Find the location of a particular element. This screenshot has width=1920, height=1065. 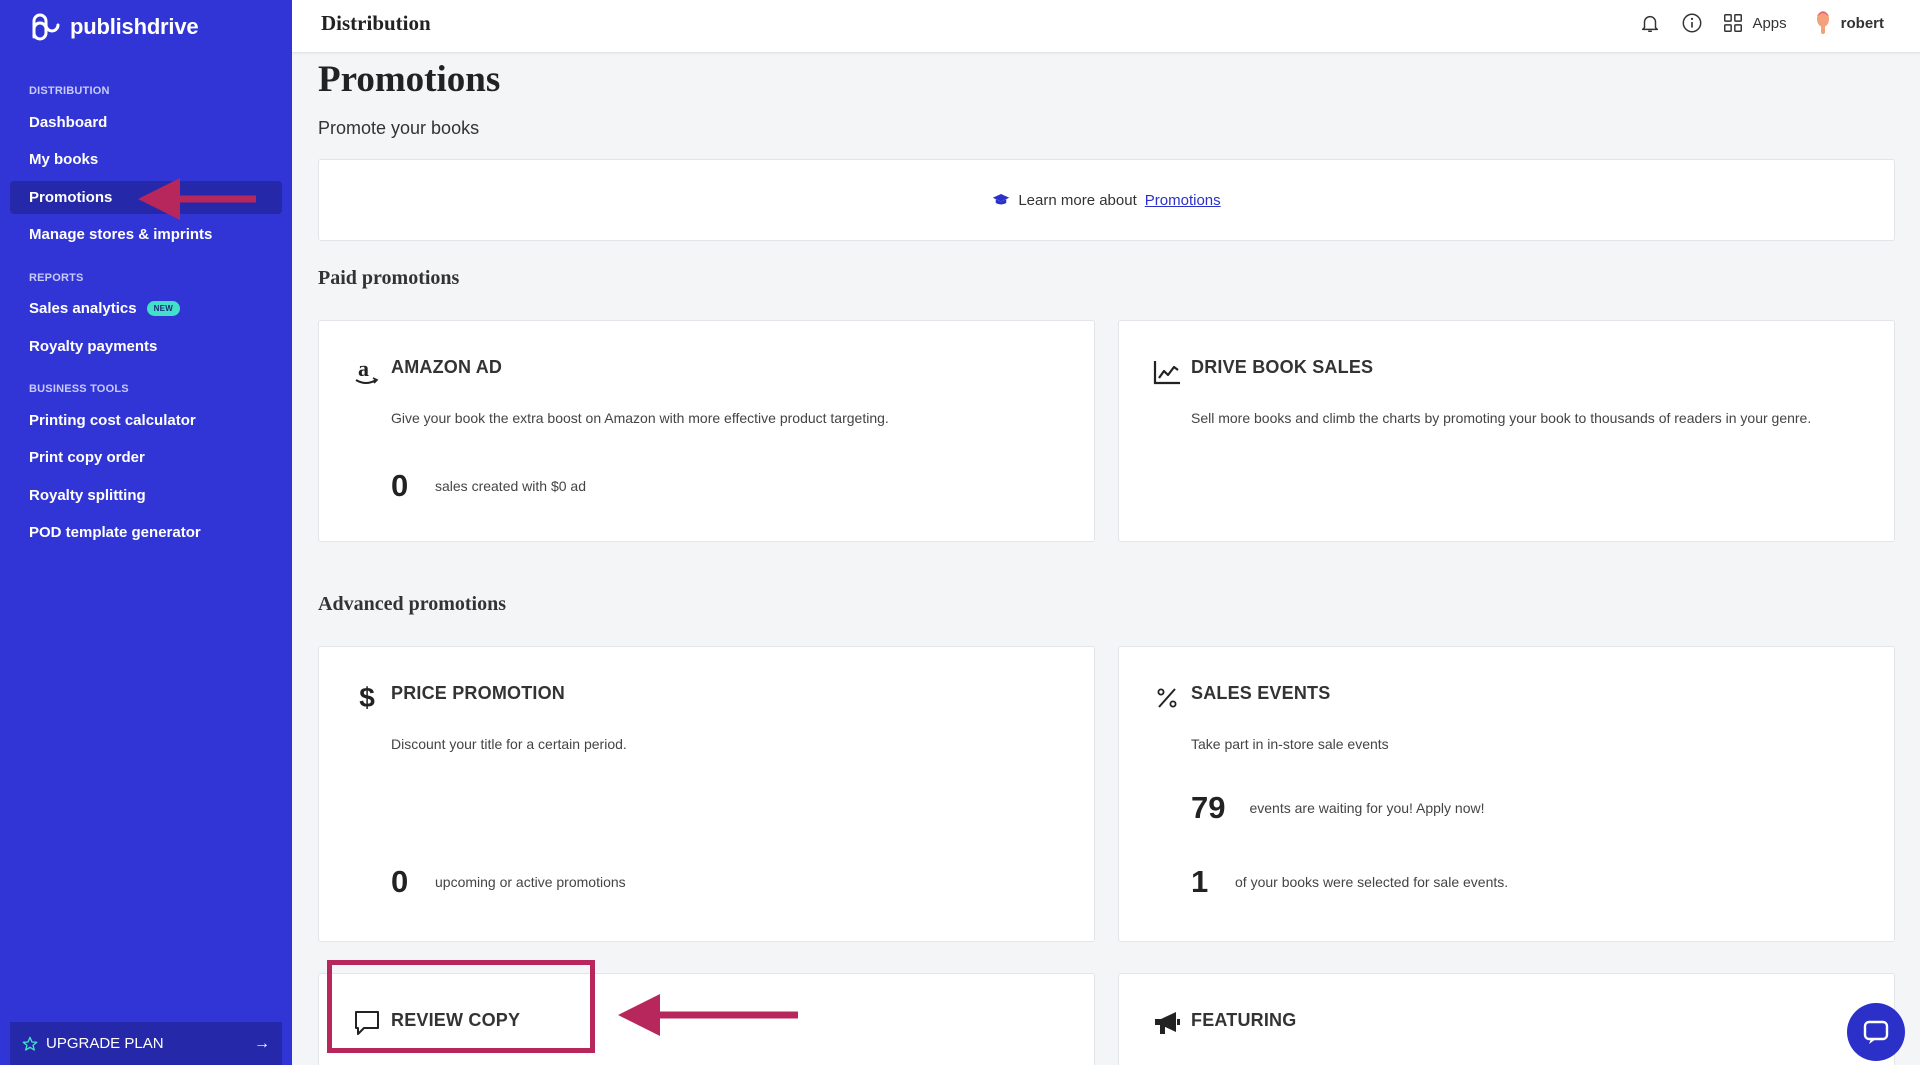

stat-label: upcoming or active promotions is located at coordinates (530, 882).